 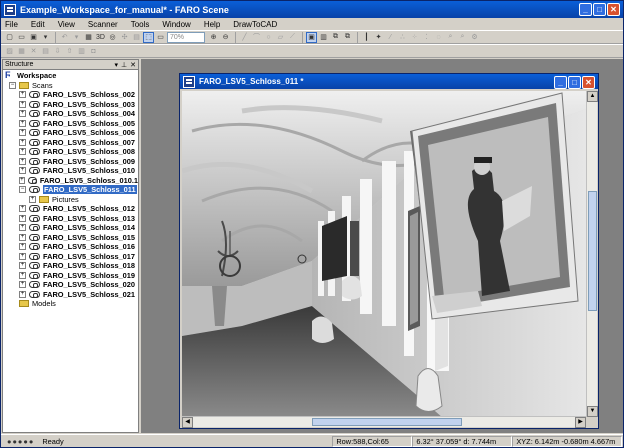 I want to click on zoom-level-field: 70%, so click(x=186, y=37).